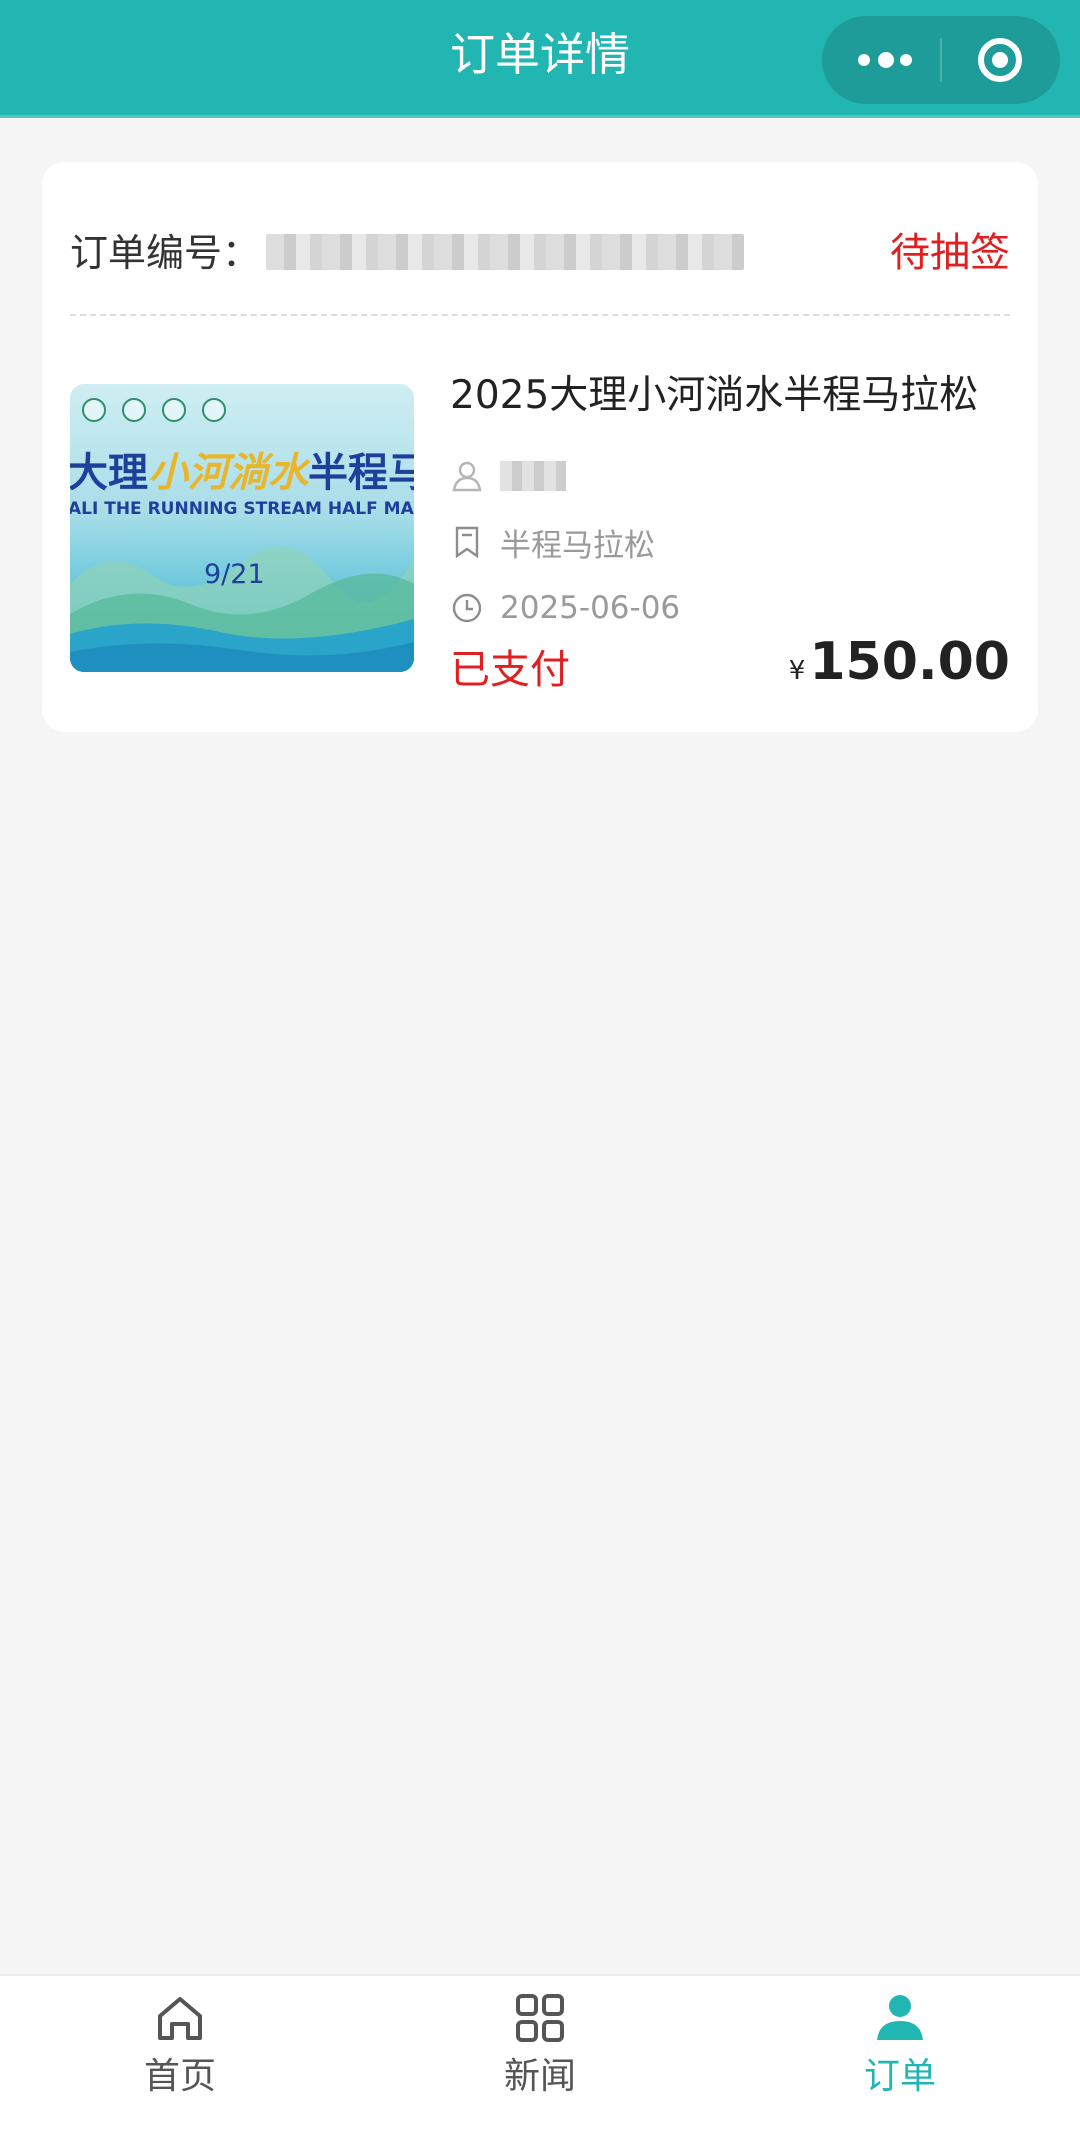 This screenshot has height=2154, width=1080. What do you see at coordinates (590, 608) in the screenshot?
I see `order-date: 2025-06-06` at bounding box center [590, 608].